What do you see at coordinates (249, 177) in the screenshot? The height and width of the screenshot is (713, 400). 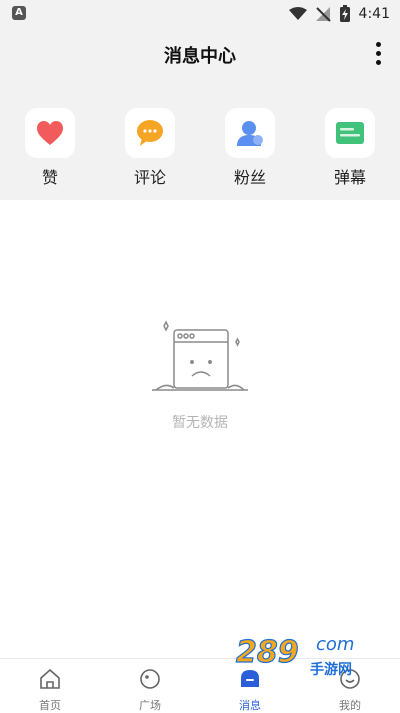 I see `quick-label: 粉丝` at bounding box center [249, 177].